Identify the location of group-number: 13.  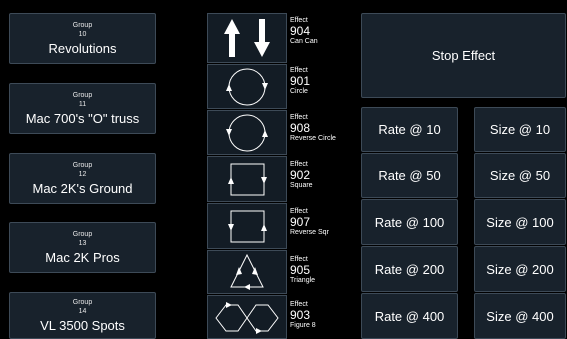
(82, 243).